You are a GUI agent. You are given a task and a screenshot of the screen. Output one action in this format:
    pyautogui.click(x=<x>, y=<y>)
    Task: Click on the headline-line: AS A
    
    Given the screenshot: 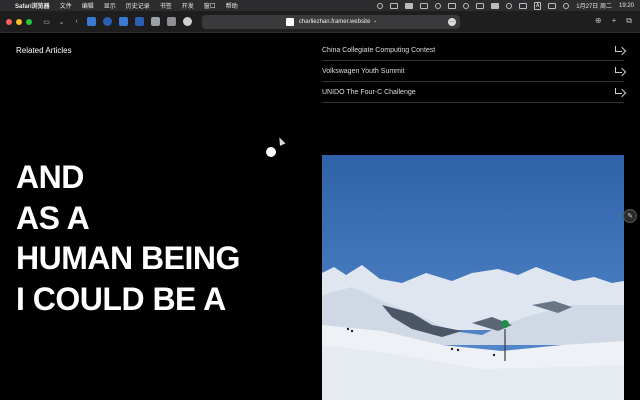 What is the action you would take?
    pyautogui.click(x=53, y=217)
    